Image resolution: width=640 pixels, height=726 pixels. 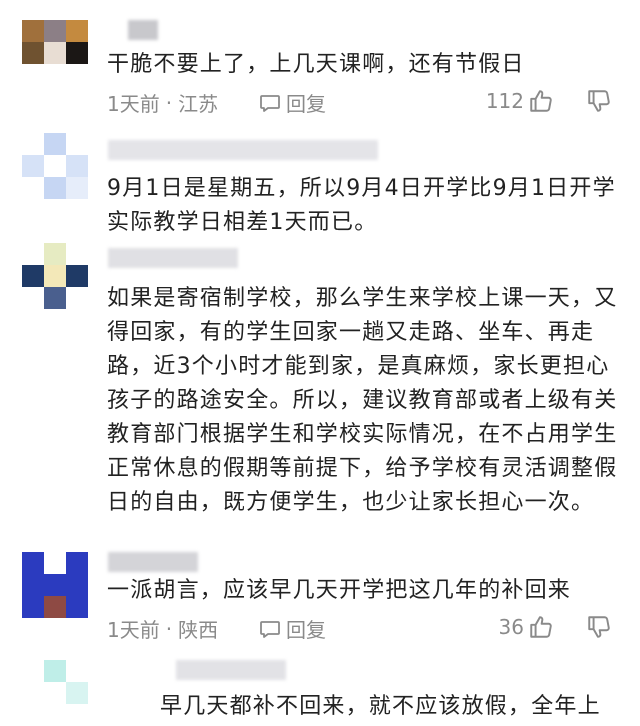 I want to click on comment-meta: 1天前 · 江苏, so click(x=162, y=102).